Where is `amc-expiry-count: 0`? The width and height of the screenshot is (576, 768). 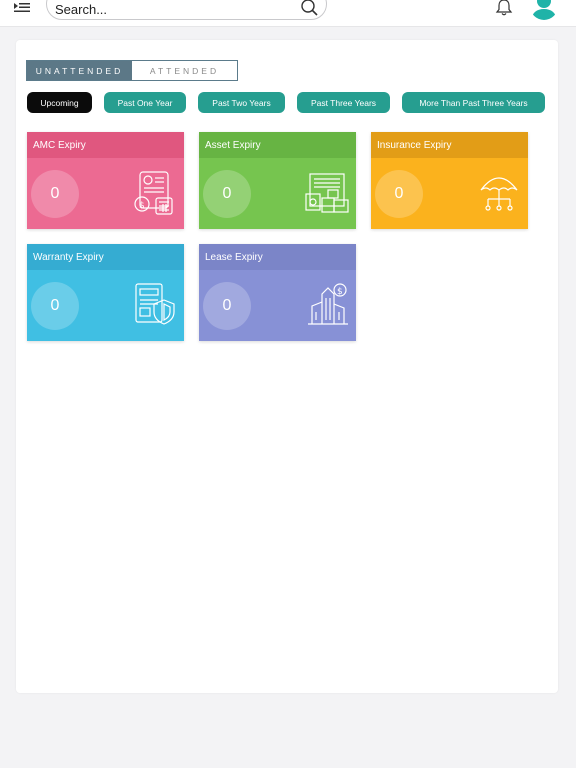 amc-expiry-count: 0 is located at coordinates (55, 194).